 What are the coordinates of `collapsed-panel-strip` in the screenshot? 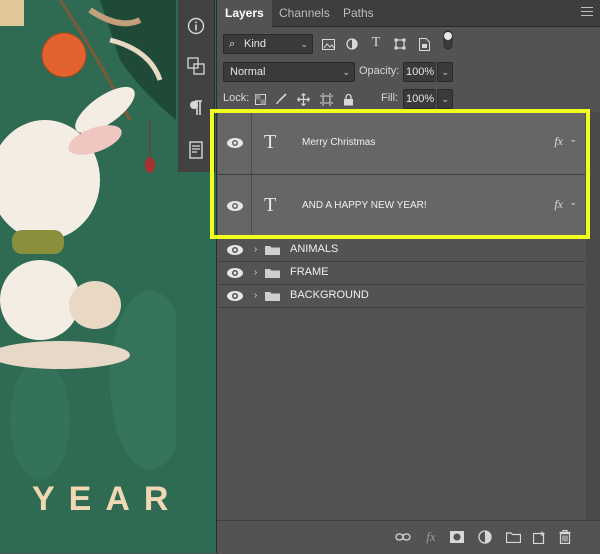 It's located at (196, 276).